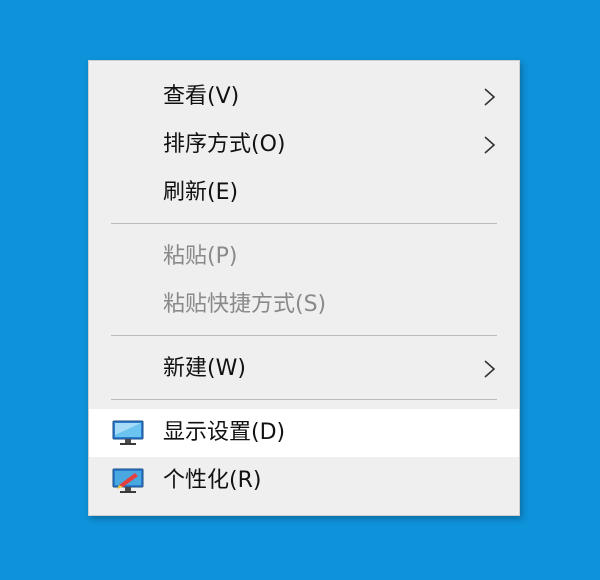 This screenshot has width=600, height=580. What do you see at coordinates (128, 432) in the screenshot?
I see `display-icon` at bounding box center [128, 432].